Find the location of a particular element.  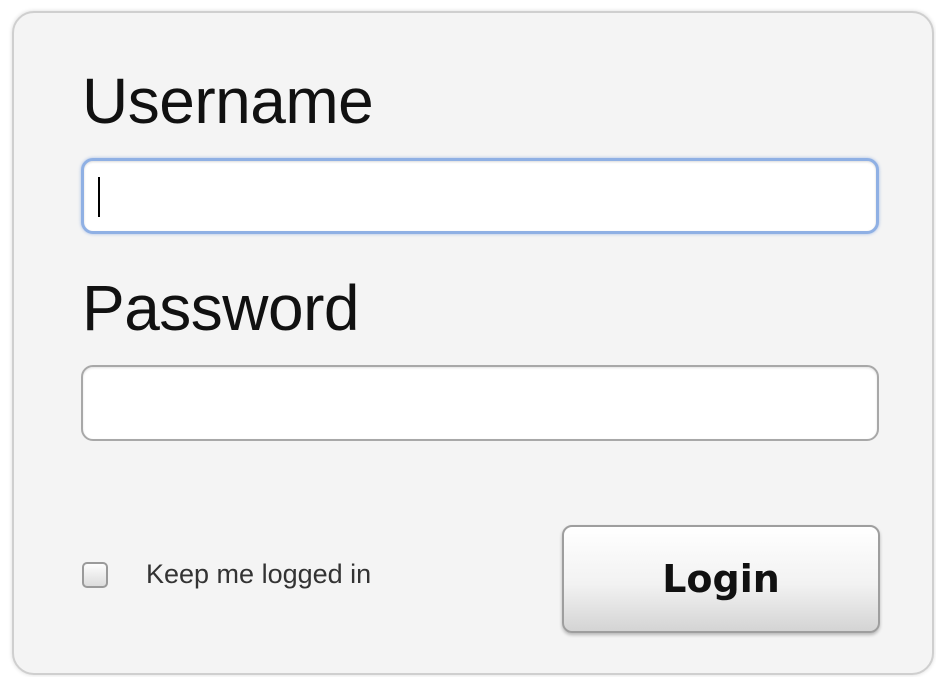

password-label: Password is located at coordinates (221, 308).